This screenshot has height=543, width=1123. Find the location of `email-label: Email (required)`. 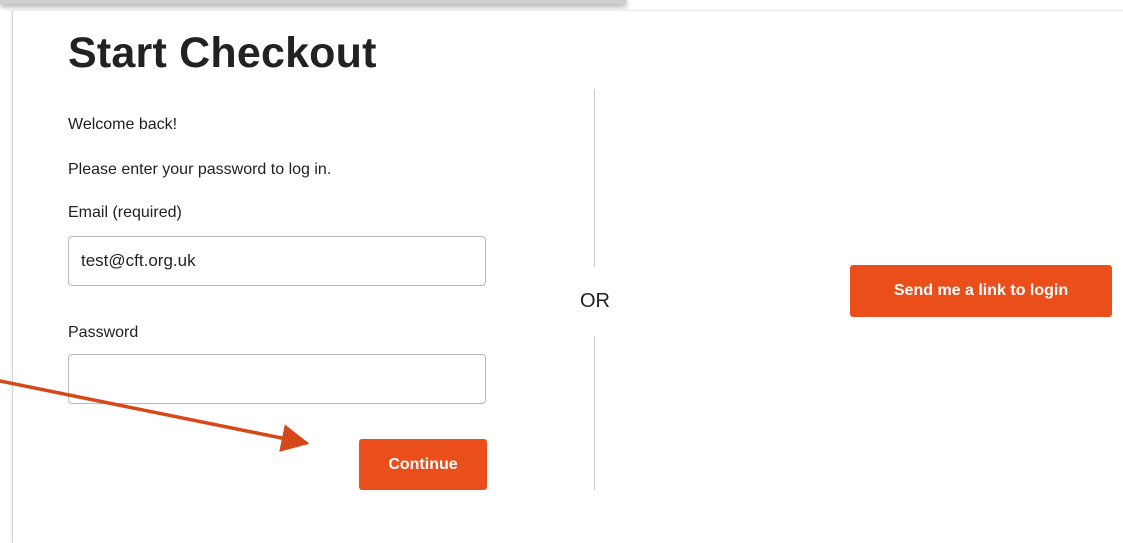

email-label: Email (required) is located at coordinates (125, 212).